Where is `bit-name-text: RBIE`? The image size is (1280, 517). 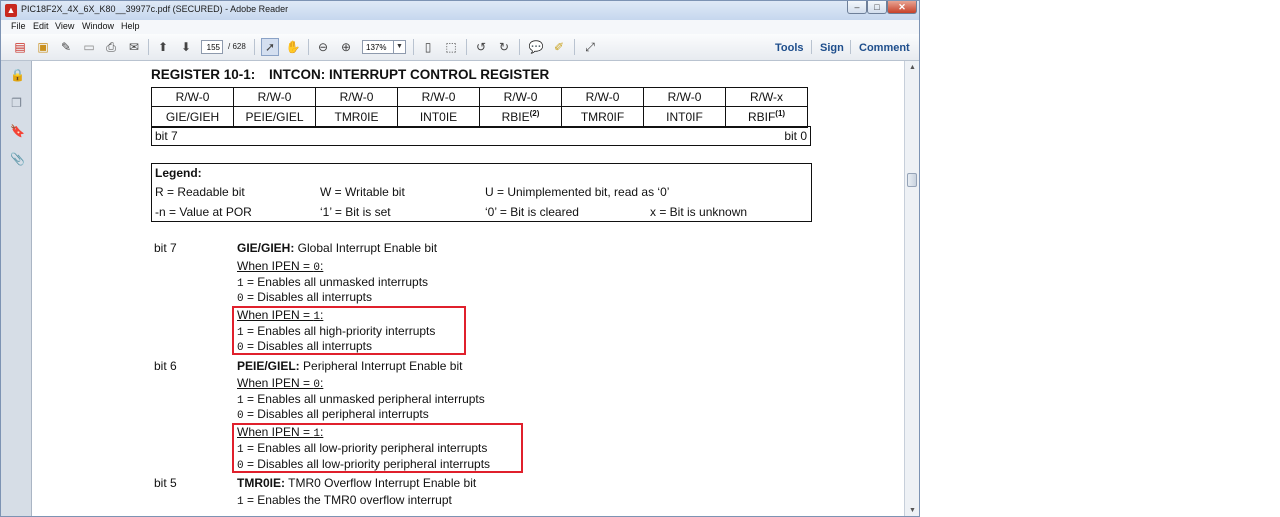 bit-name-text: RBIE is located at coordinates (515, 117).